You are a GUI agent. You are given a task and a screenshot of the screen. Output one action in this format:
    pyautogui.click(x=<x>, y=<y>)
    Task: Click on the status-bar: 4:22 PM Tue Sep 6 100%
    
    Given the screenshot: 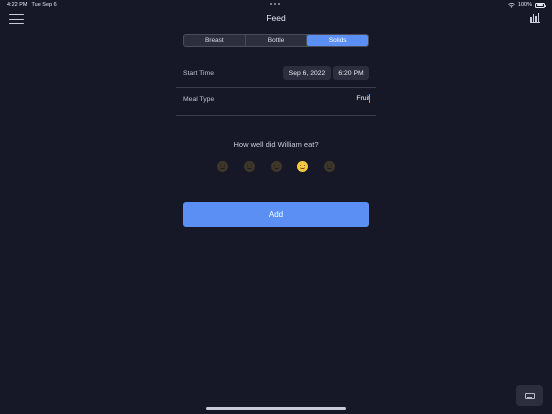 What is the action you would take?
    pyautogui.click(x=276, y=6)
    